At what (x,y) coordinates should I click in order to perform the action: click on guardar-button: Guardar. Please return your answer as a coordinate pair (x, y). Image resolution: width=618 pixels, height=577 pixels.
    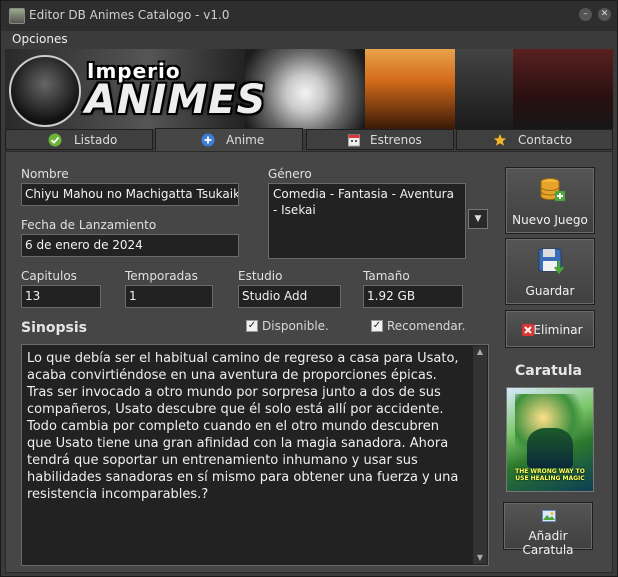
    Looking at the image, I should click on (550, 271).